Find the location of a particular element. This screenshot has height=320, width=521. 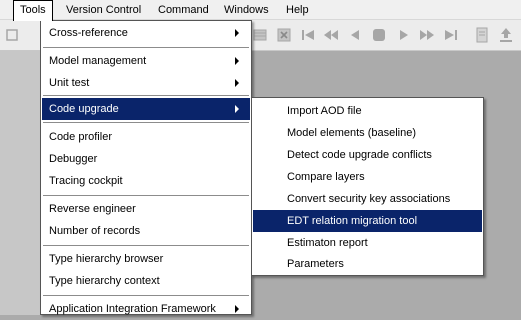

menu-item-label: Application Integration Framework is located at coordinates (132, 309).